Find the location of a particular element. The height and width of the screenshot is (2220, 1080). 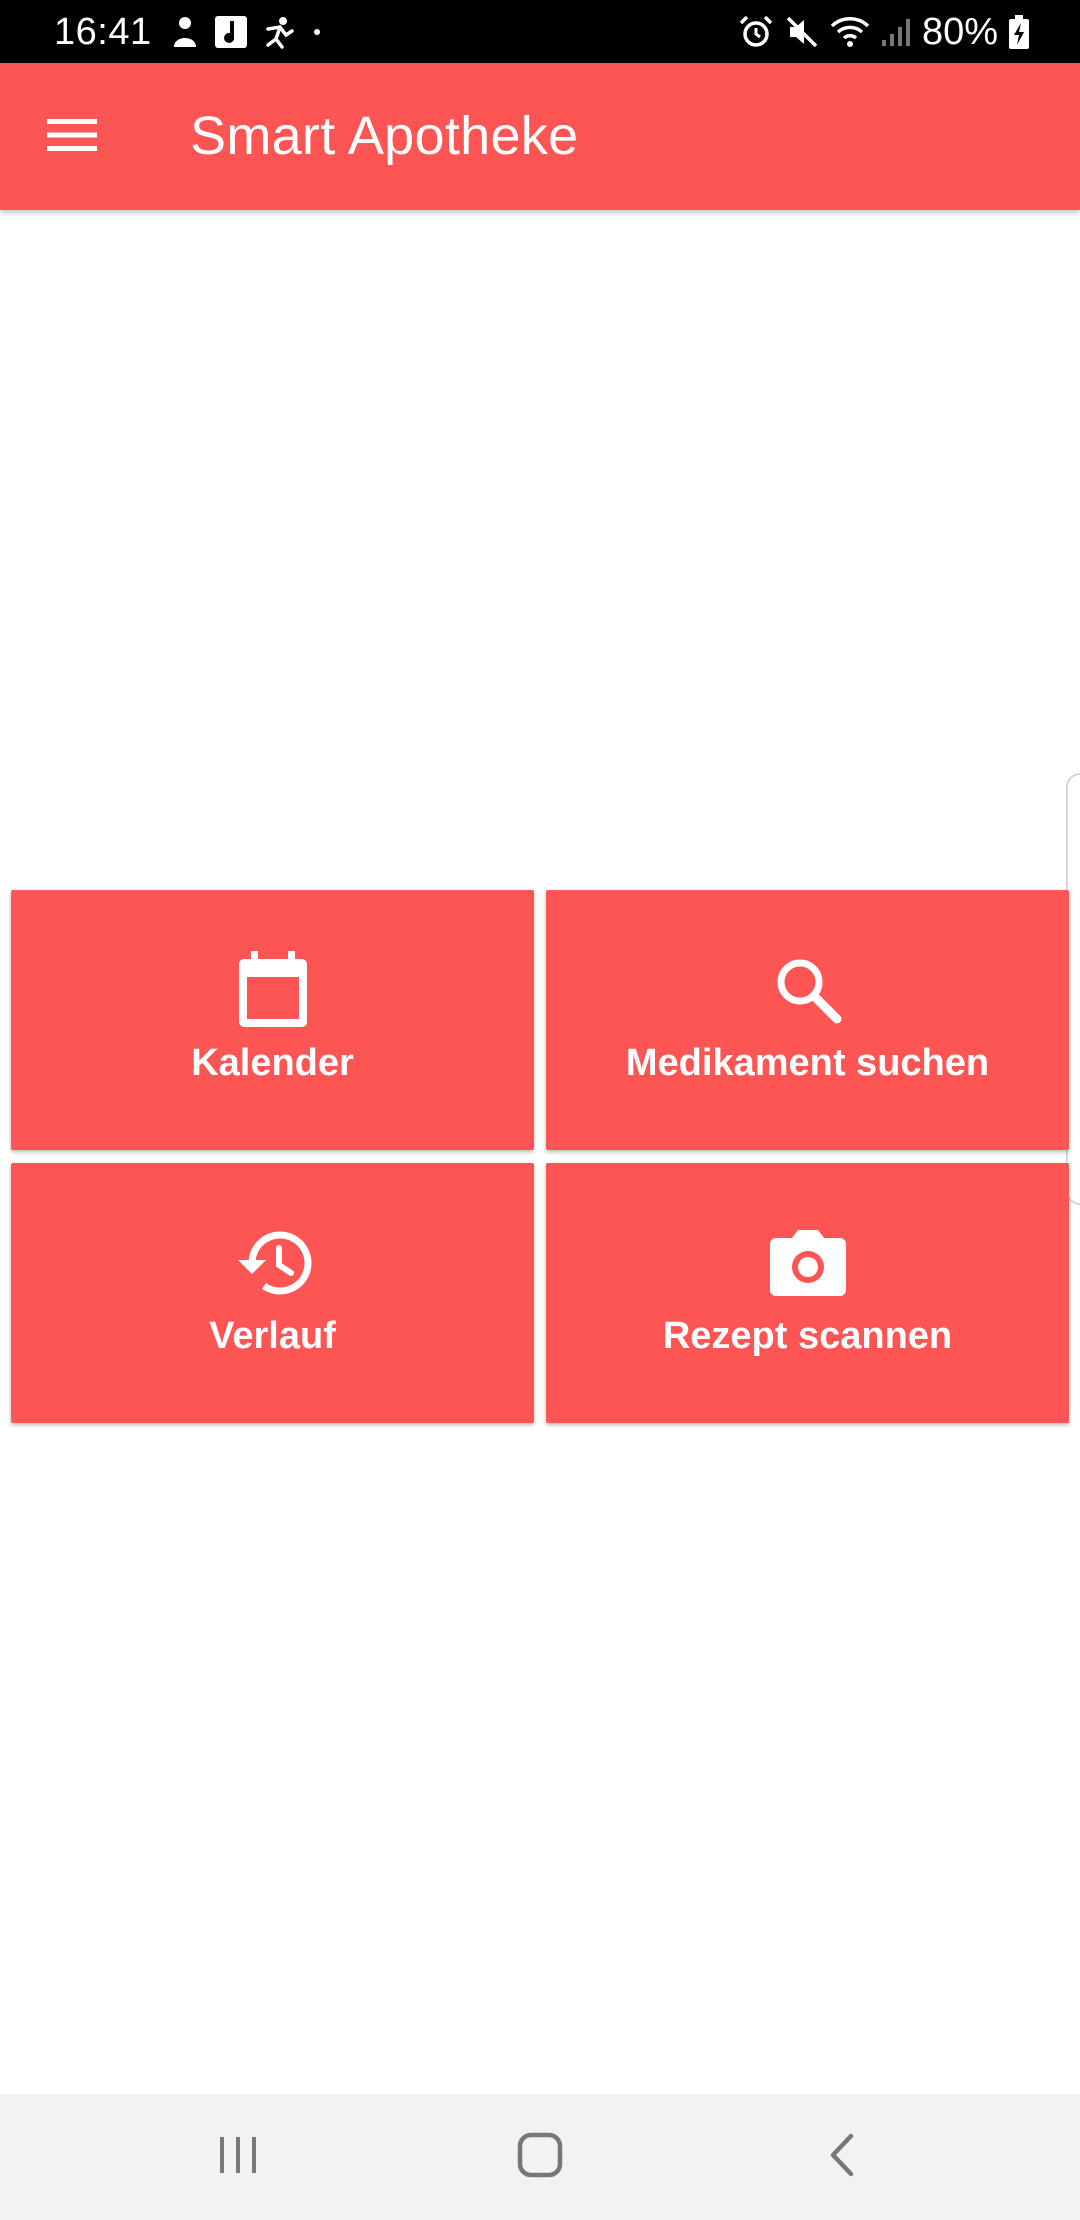

battery-percent: 80% is located at coordinates (959, 32).